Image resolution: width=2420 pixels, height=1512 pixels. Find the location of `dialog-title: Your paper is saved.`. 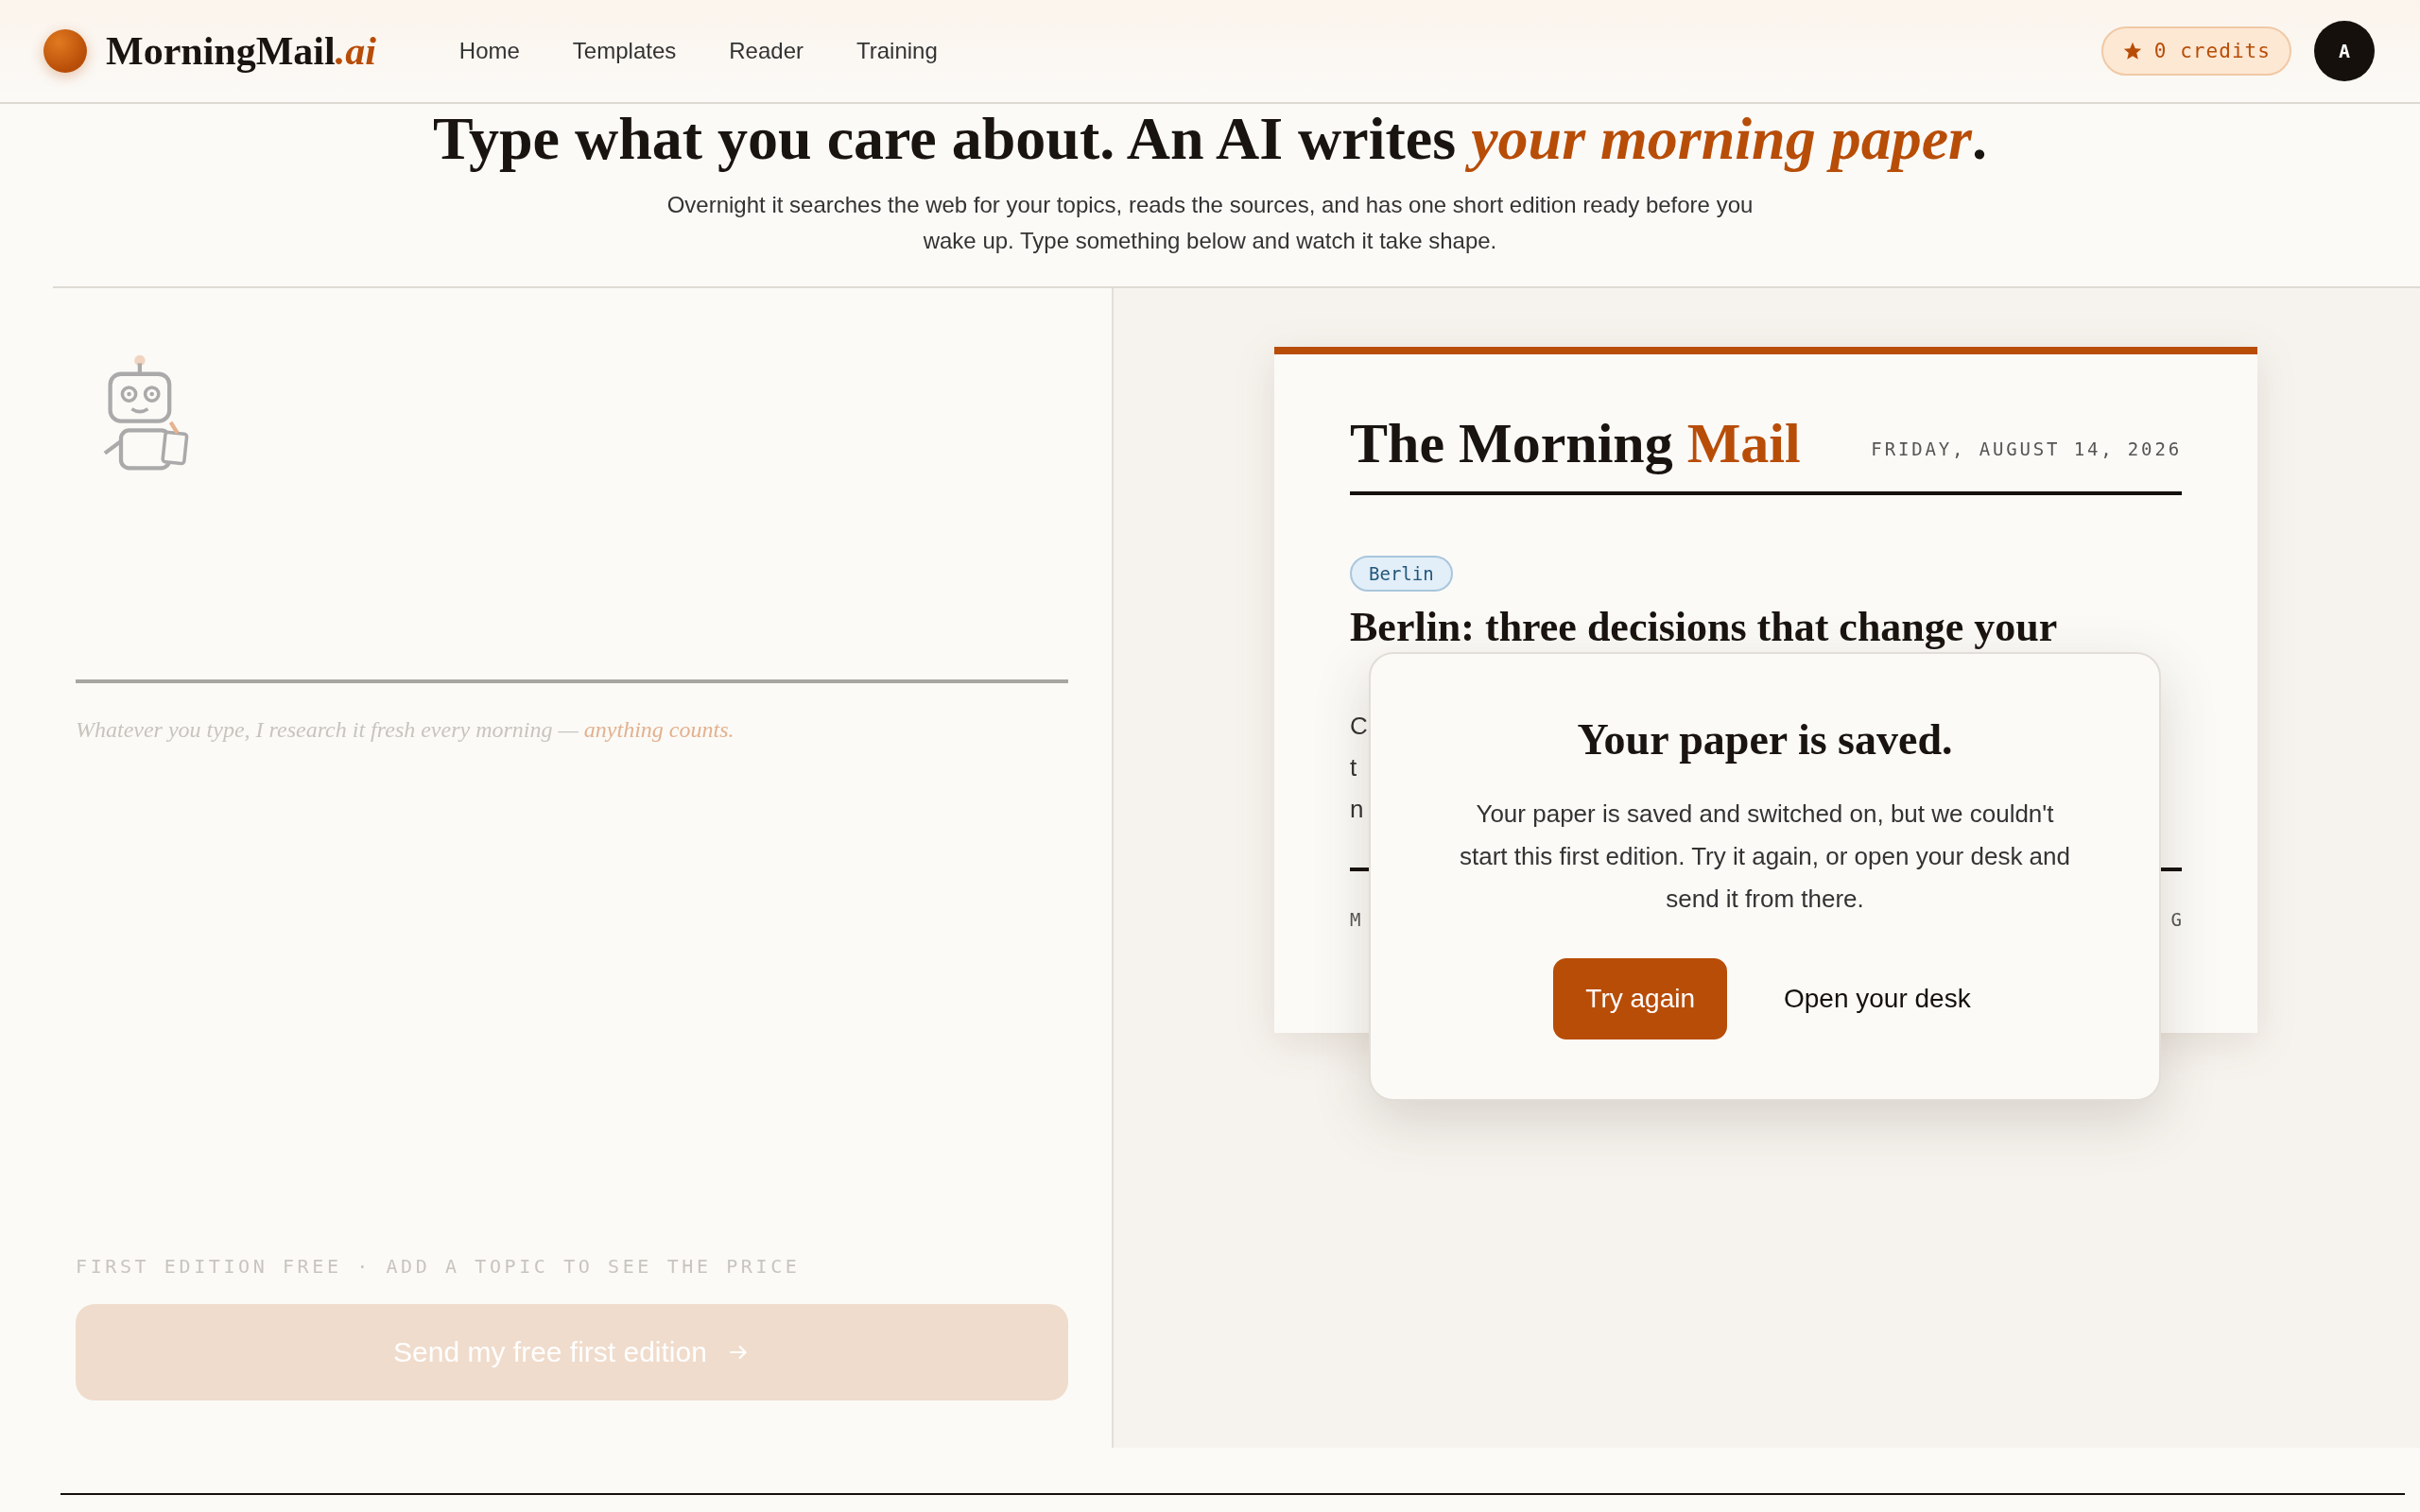

dialog-title: Your paper is saved. is located at coordinates (1765, 739).